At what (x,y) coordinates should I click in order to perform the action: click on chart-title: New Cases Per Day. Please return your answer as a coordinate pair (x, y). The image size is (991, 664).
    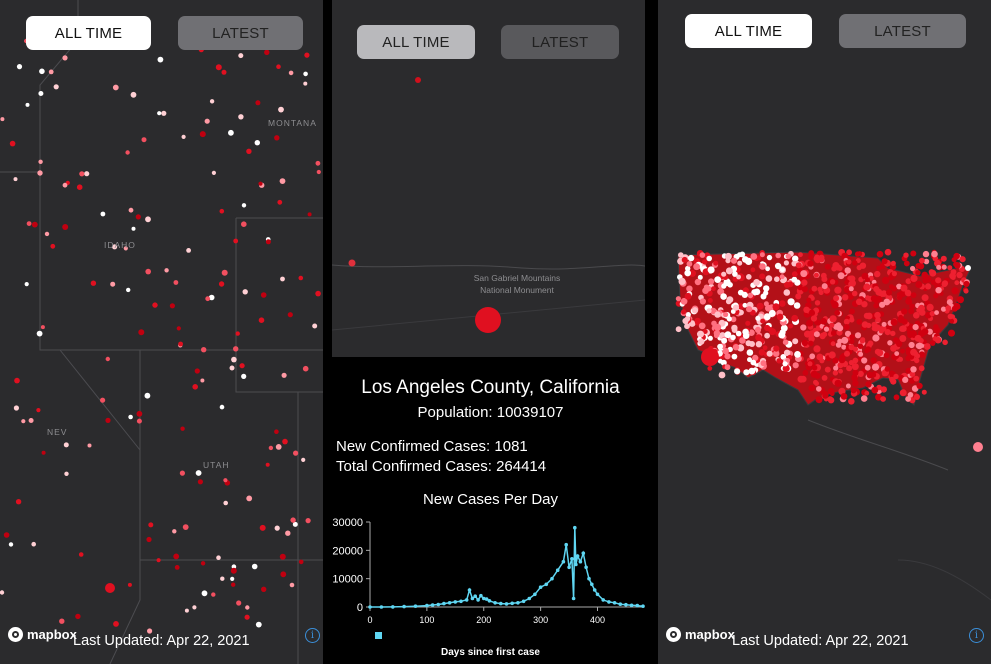
    Looking at the image, I should click on (490, 499).